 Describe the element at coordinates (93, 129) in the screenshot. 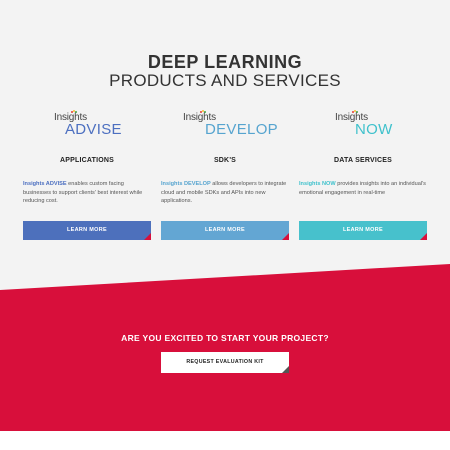

I see `logo-big-text: ADVISE` at that location.